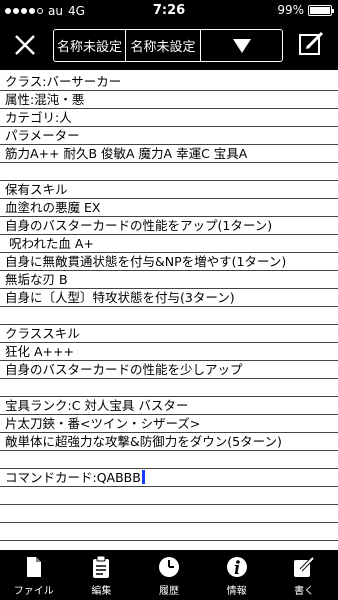 This screenshot has width=338, height=600. I want to click on note-line: 自身に〔人型〕特攻状態を付与(3ターン), so click(169, 298).